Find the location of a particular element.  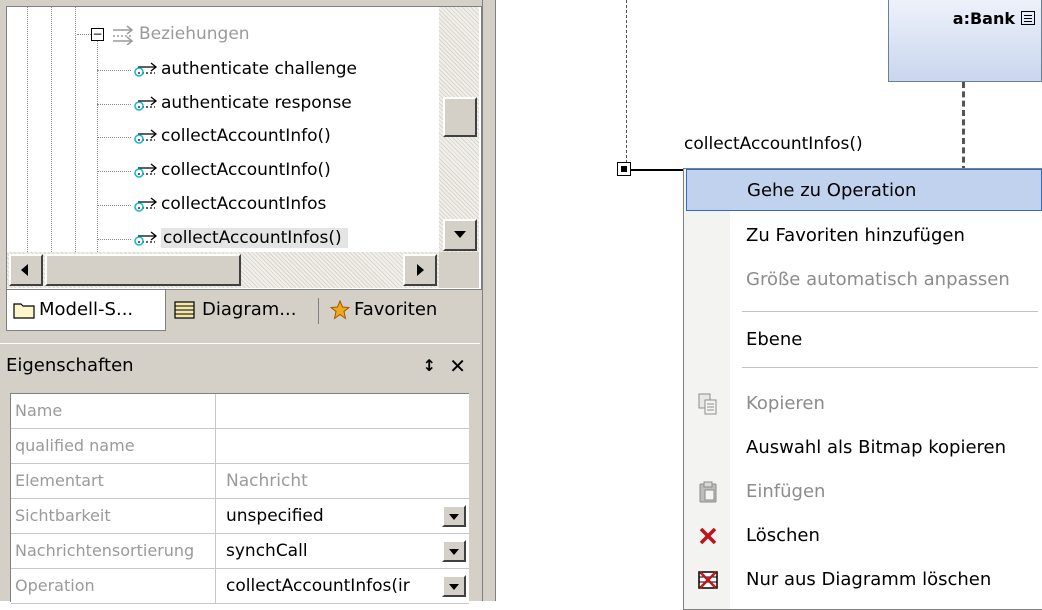

relations-icon is located at coordinates (123, 35).